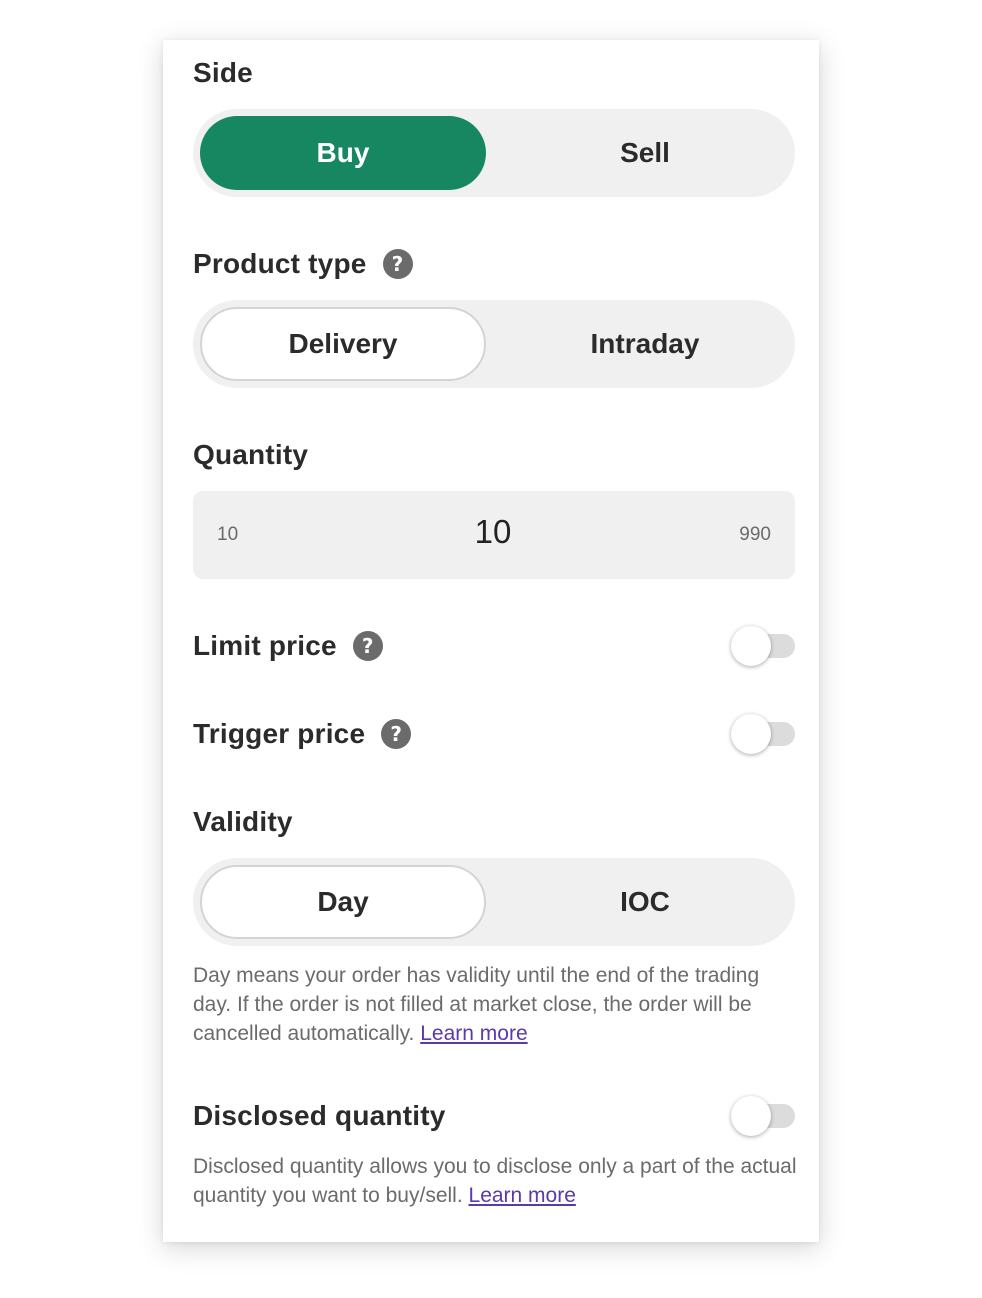  Describe the element at coordinates (343, 902) in the screenshot. I see `day-button: Day` at that location.